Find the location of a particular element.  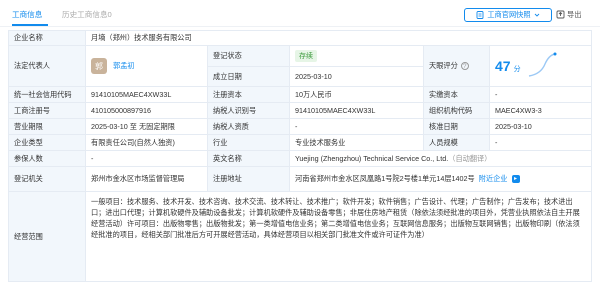

nearby-companies-link: 附近企业 is located at coordinates (493, 179).